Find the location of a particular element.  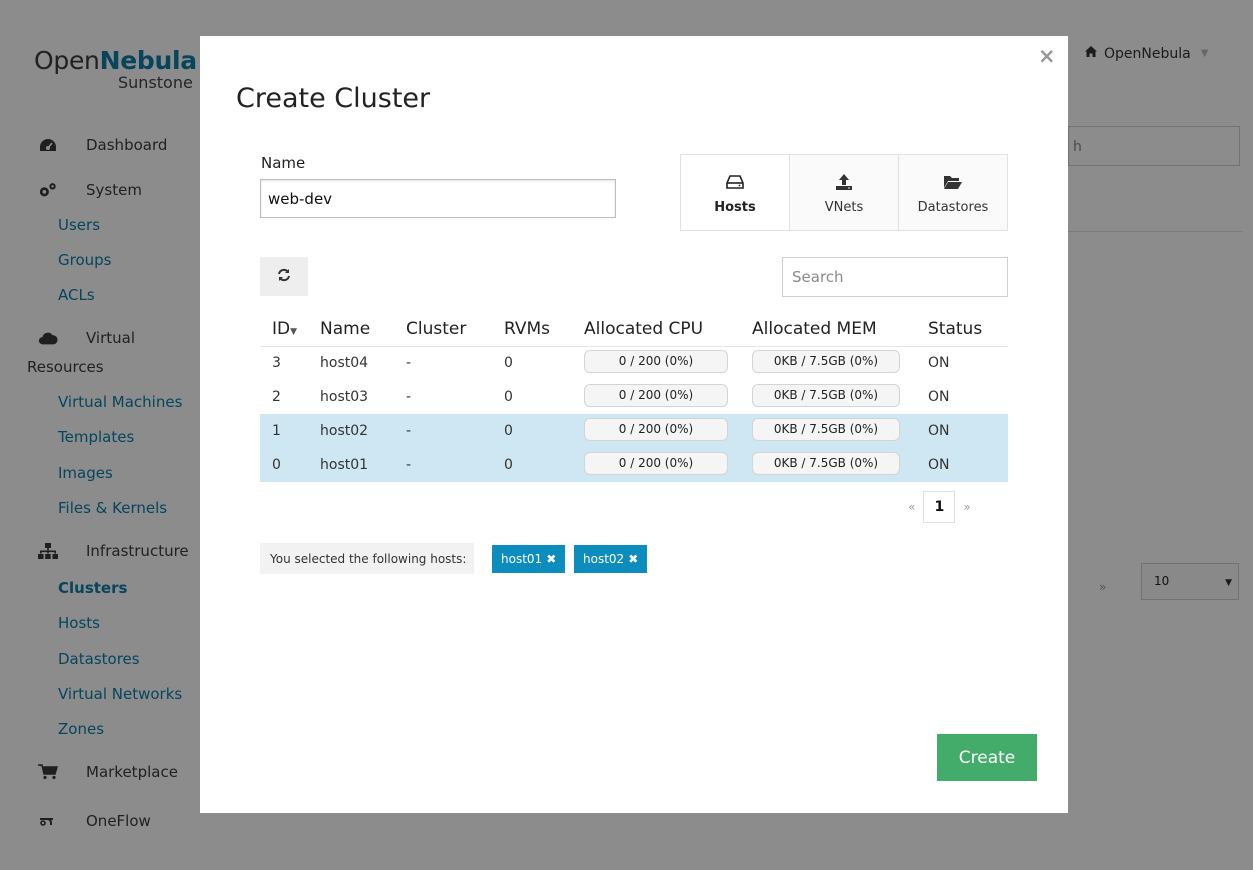

column-header-allocated-cpu: Allocated CPU is located at coordinates (656, 330).